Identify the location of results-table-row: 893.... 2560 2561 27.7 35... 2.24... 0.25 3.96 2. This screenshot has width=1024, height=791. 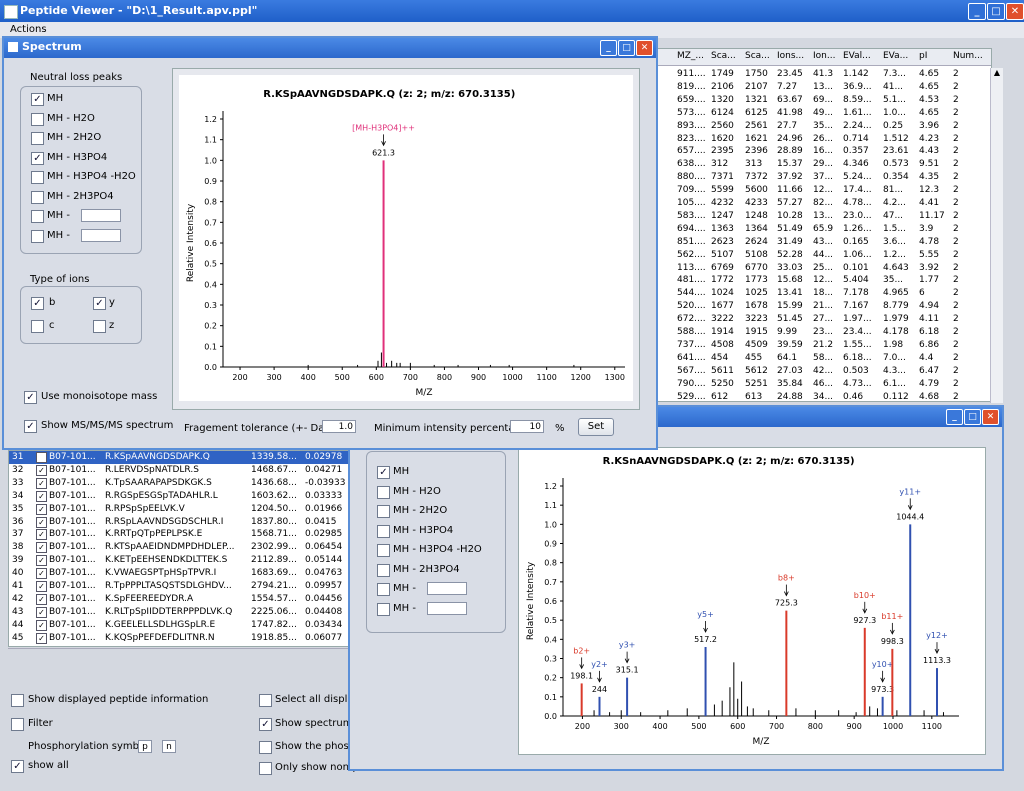
(821, 127).